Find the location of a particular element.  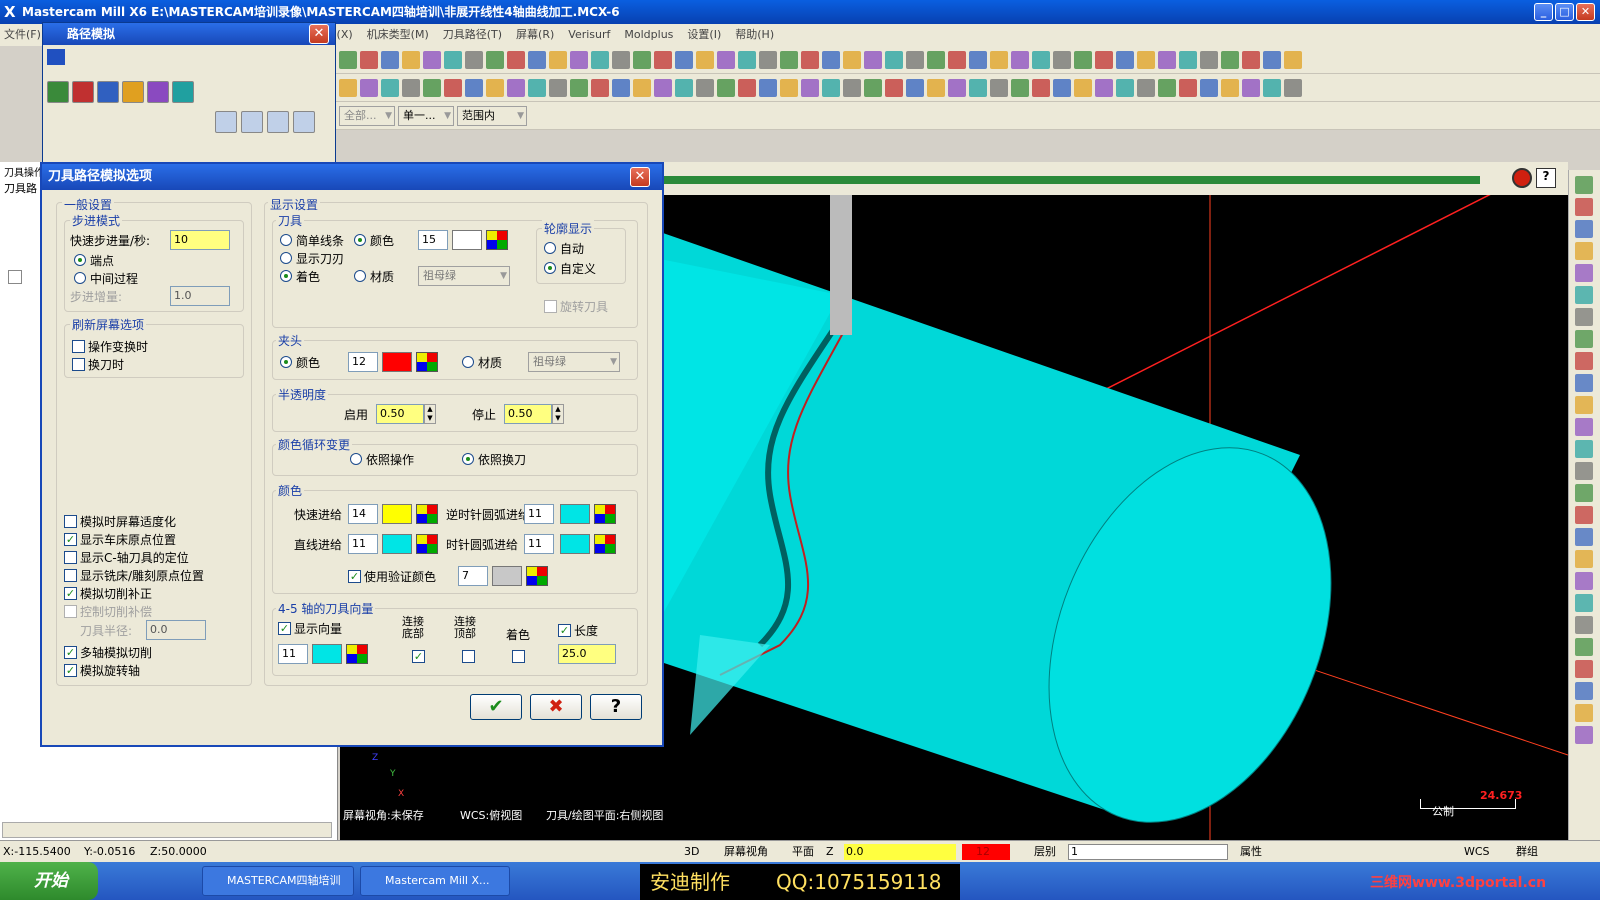

trans-enable-input: 0.50 is located at coordinates (400, 414).